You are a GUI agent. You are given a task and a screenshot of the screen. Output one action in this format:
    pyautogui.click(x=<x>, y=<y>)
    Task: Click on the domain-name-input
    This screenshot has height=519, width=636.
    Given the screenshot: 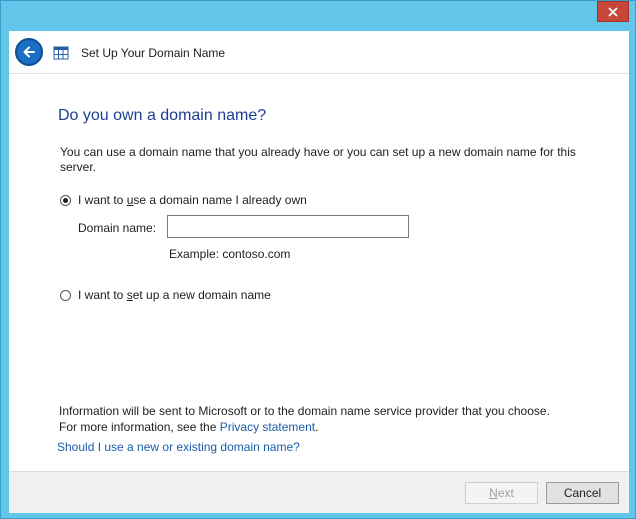 What is the action you would take?
    pyautogui.click(x=288, y=226)
    